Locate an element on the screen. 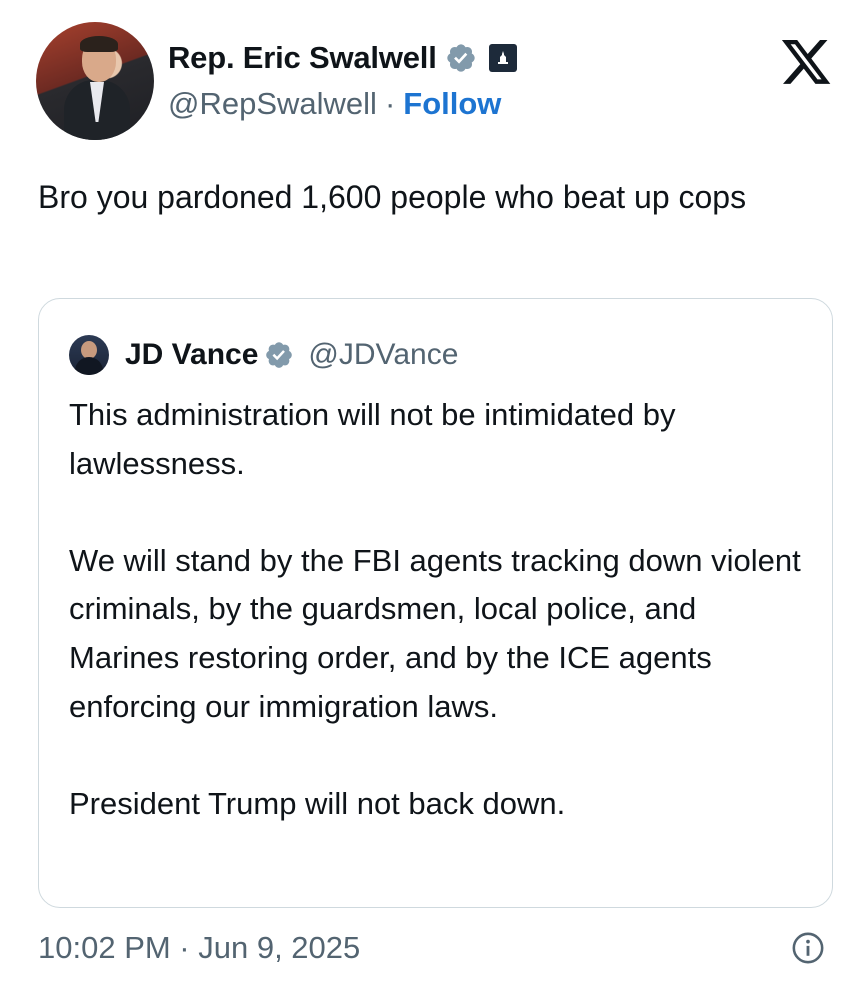 This screenshot has width=863, height=1000. government-badge-icon is located at coordinates (502, 58).